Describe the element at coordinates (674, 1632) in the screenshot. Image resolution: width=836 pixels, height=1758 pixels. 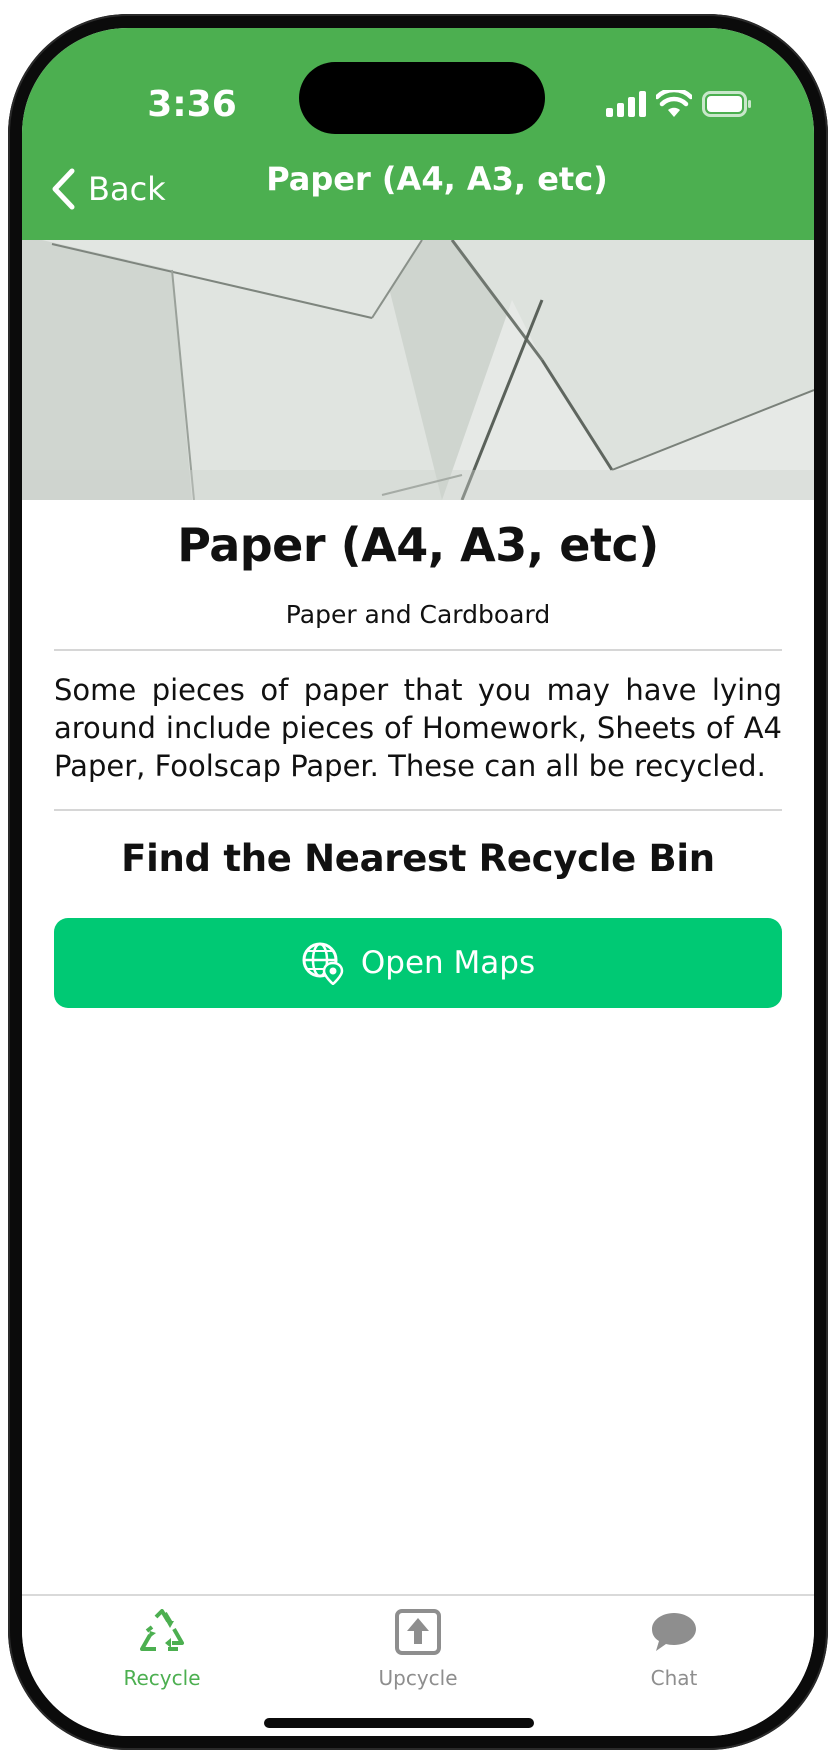
I see `chat-bubble-icon` at that location.